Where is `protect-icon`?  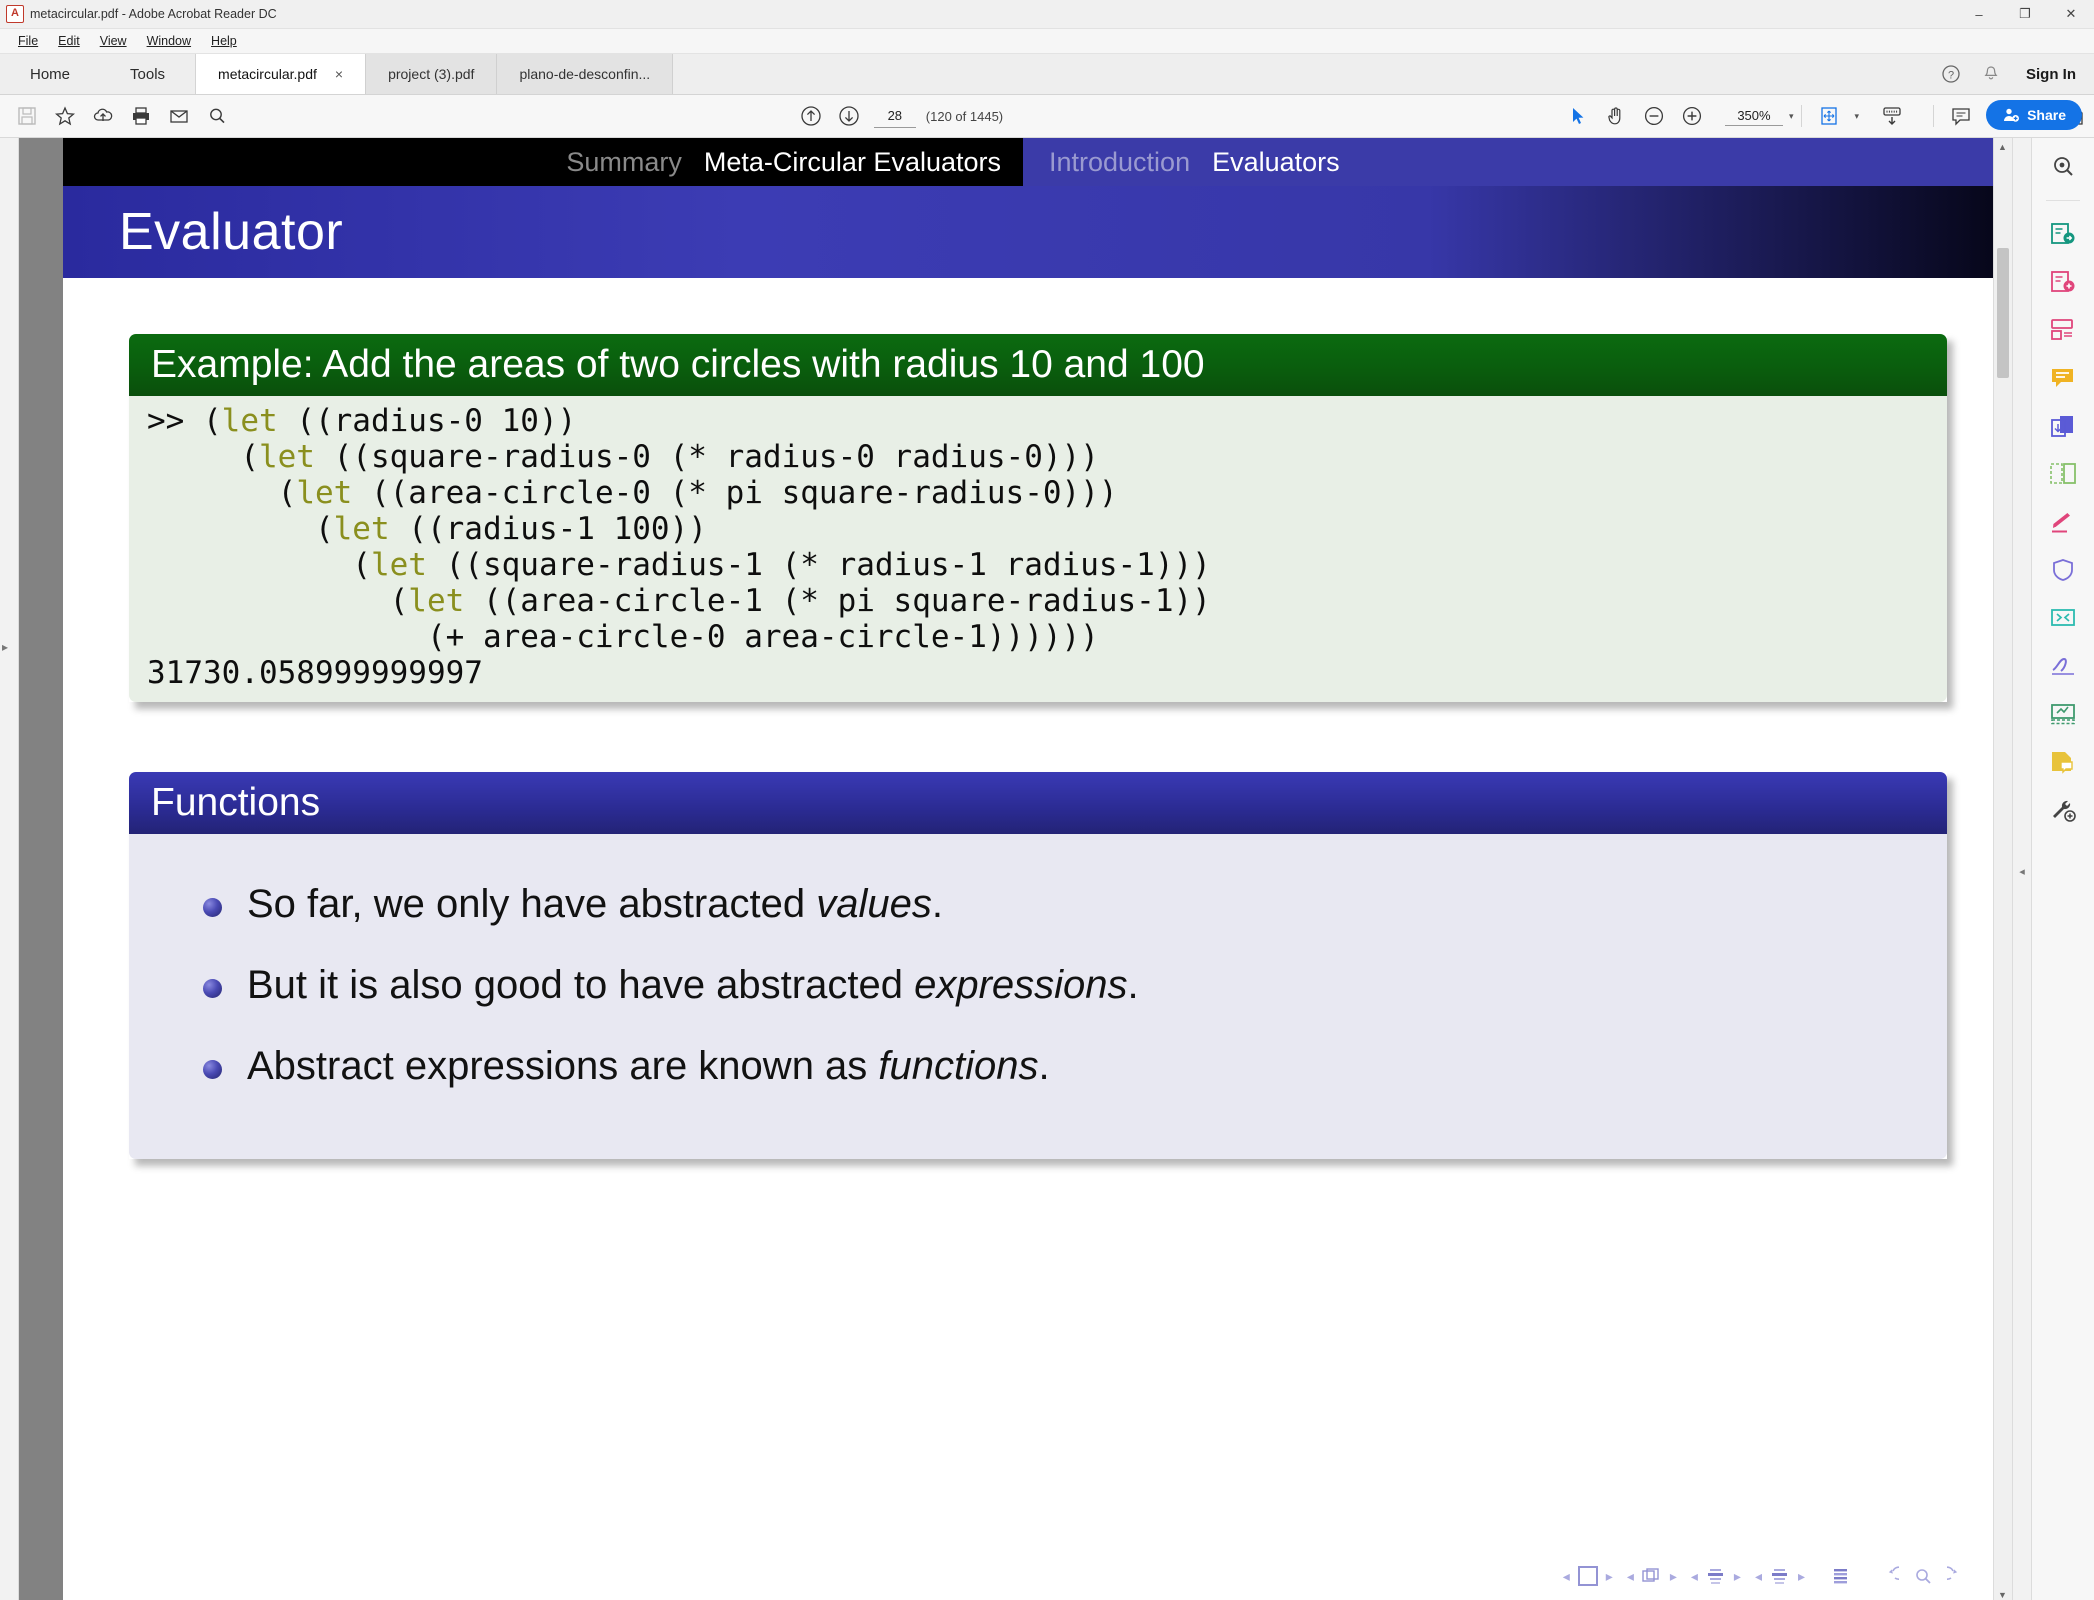 protect-icon is located at coordinates (2063, 570).